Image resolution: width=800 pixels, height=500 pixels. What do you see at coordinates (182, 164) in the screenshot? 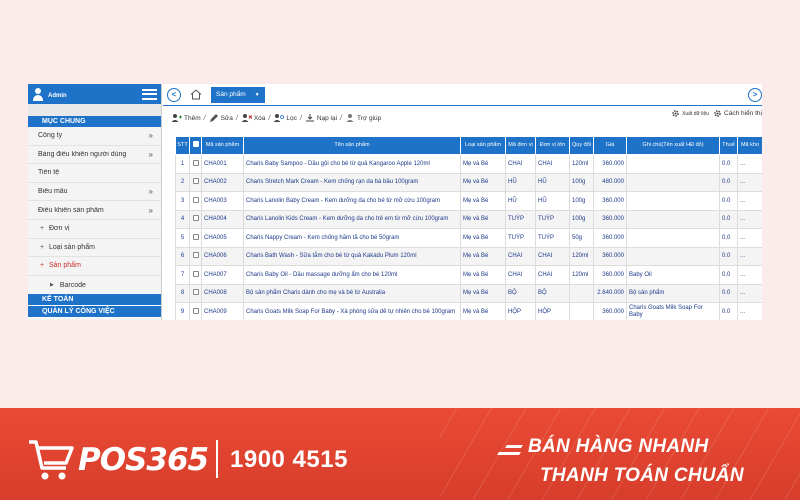
I see `table-cell: 1` at bounding box center [182, 164].